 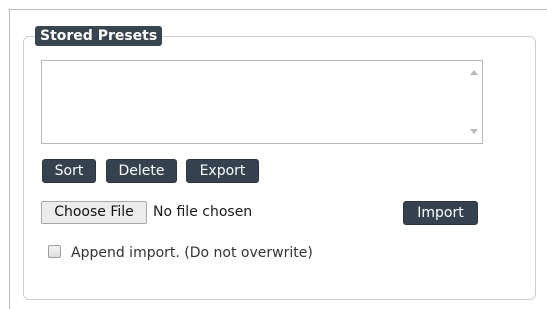 What do you see at coordinates (69, 171) in the screenshot?
I see `sort-button: Sort` at bounding box center [69, 171].